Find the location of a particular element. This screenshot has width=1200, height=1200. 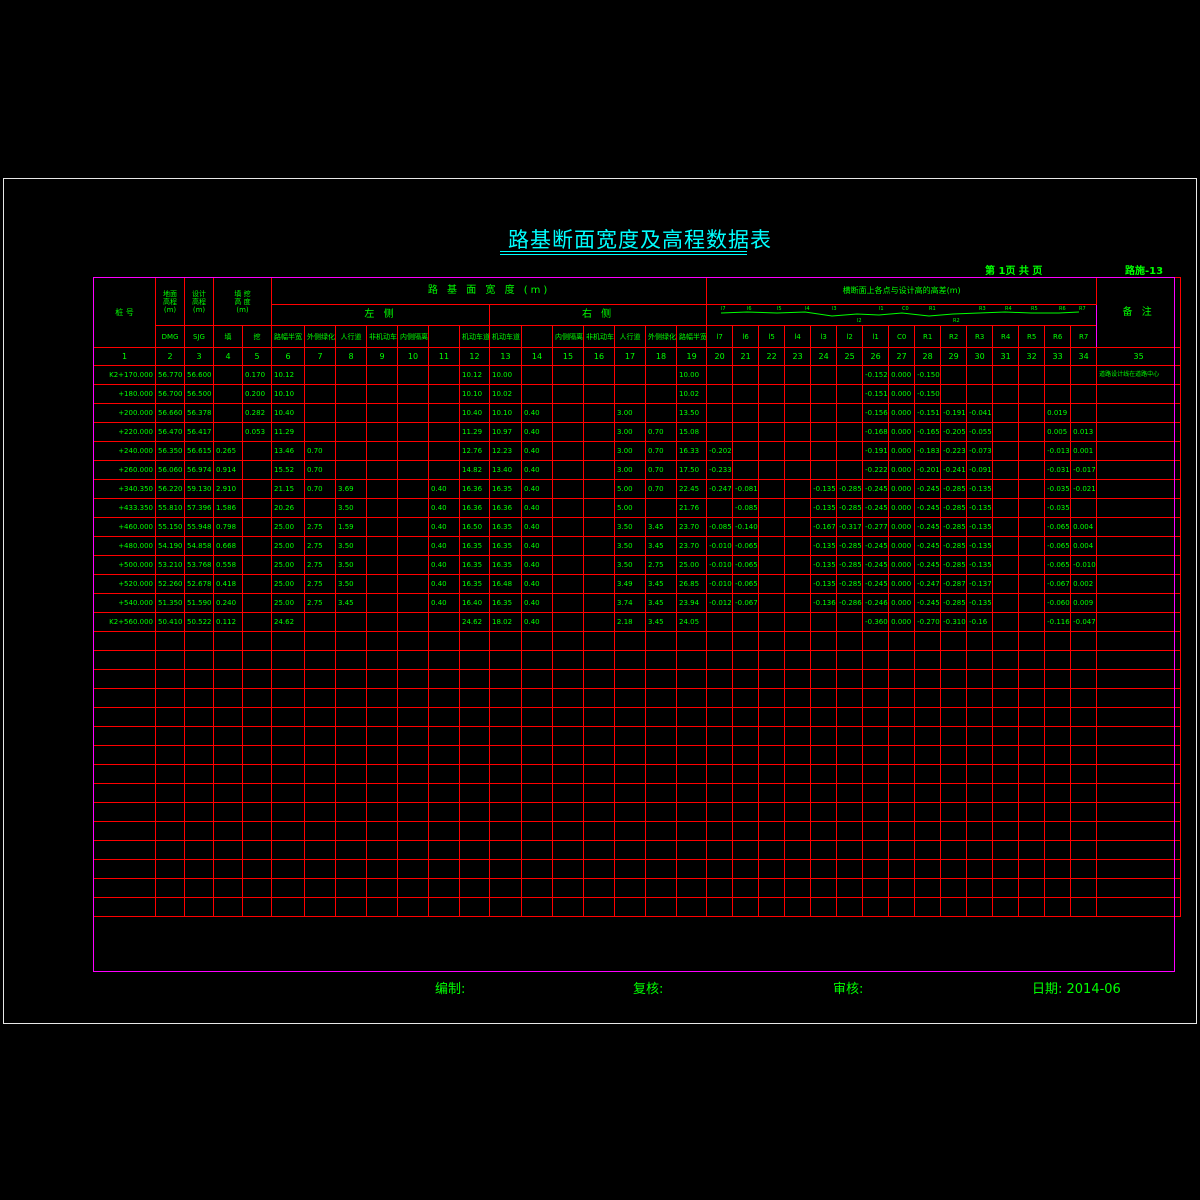

table-cell: 50.522 is located at coordinates (199, 622).